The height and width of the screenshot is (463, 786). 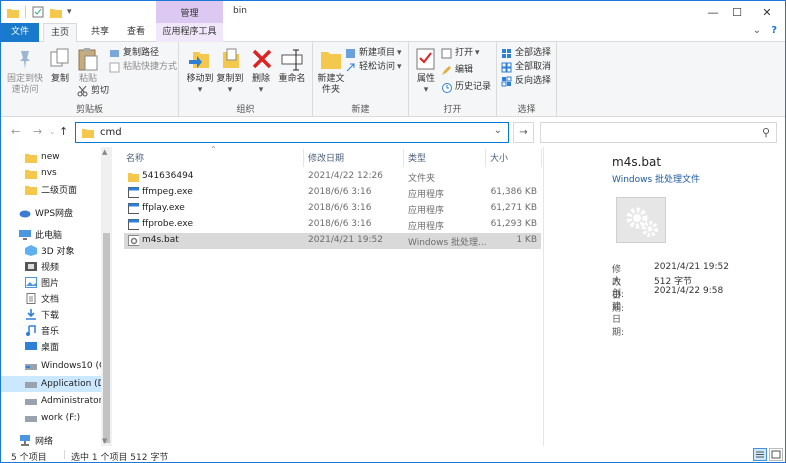 What do you see at coordinates (31, 298) in the screenshot?
I see `documents-icon` at bounding box center [31, 298].